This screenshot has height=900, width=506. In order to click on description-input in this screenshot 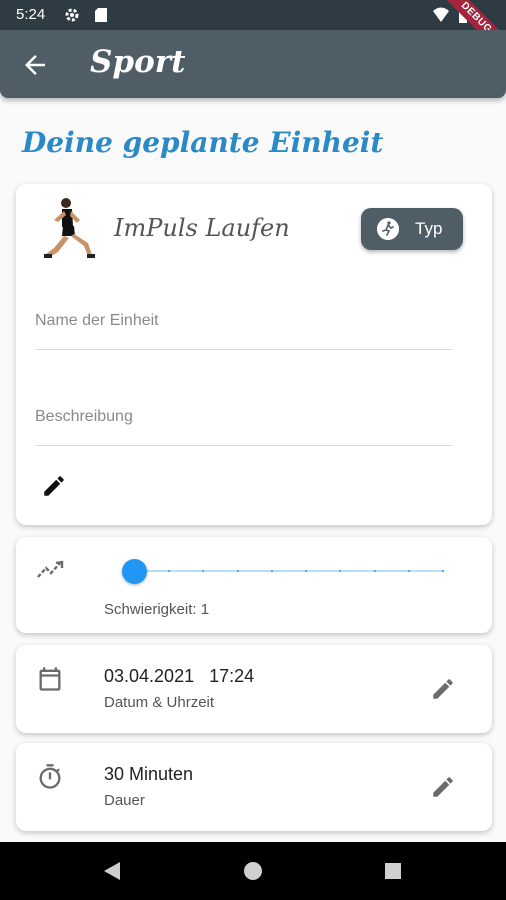, I will do `click(244, 410)`.